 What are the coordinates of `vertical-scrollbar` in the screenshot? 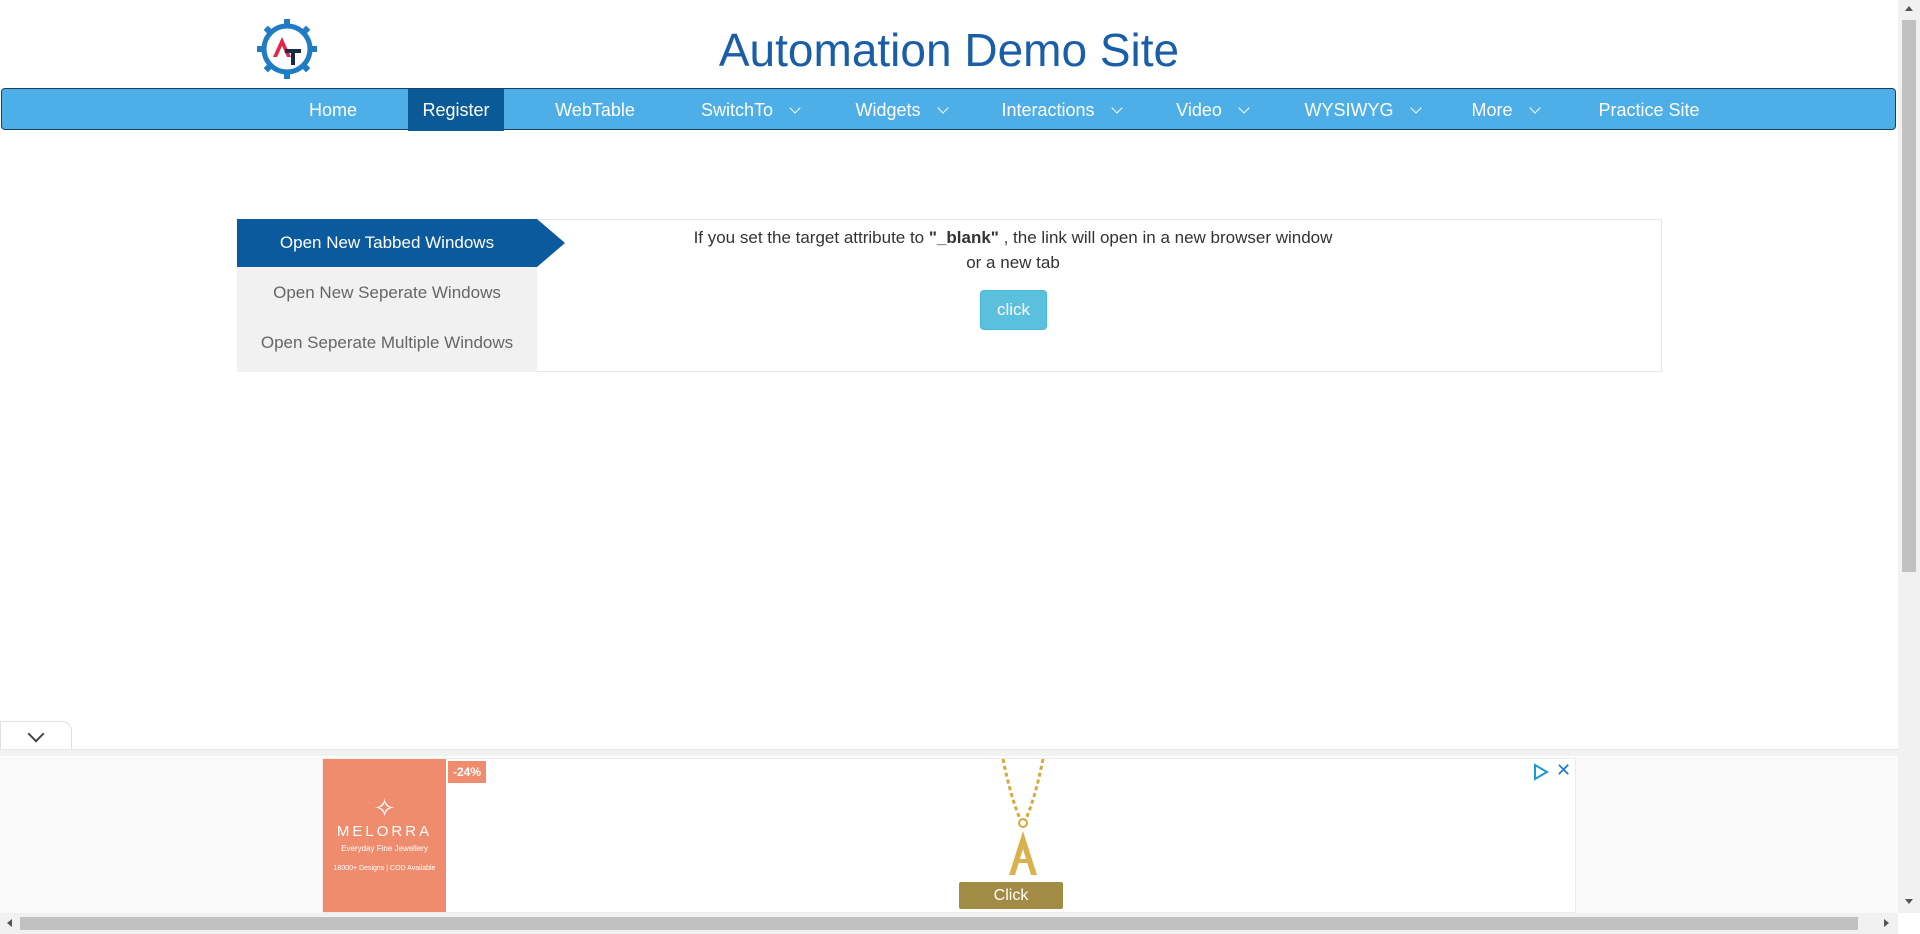 It's located at (1909, 456).